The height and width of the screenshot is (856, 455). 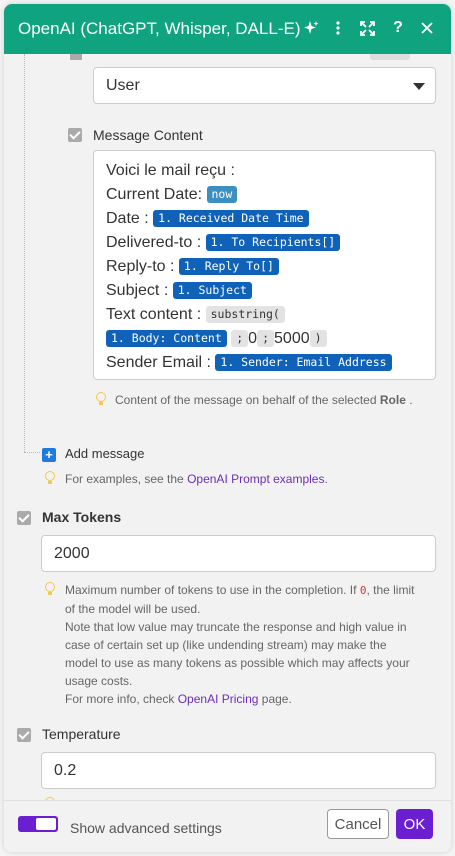 I want to click on content-line: 1. Body: Content ; 0; 5000), so click(x=264, y=339).